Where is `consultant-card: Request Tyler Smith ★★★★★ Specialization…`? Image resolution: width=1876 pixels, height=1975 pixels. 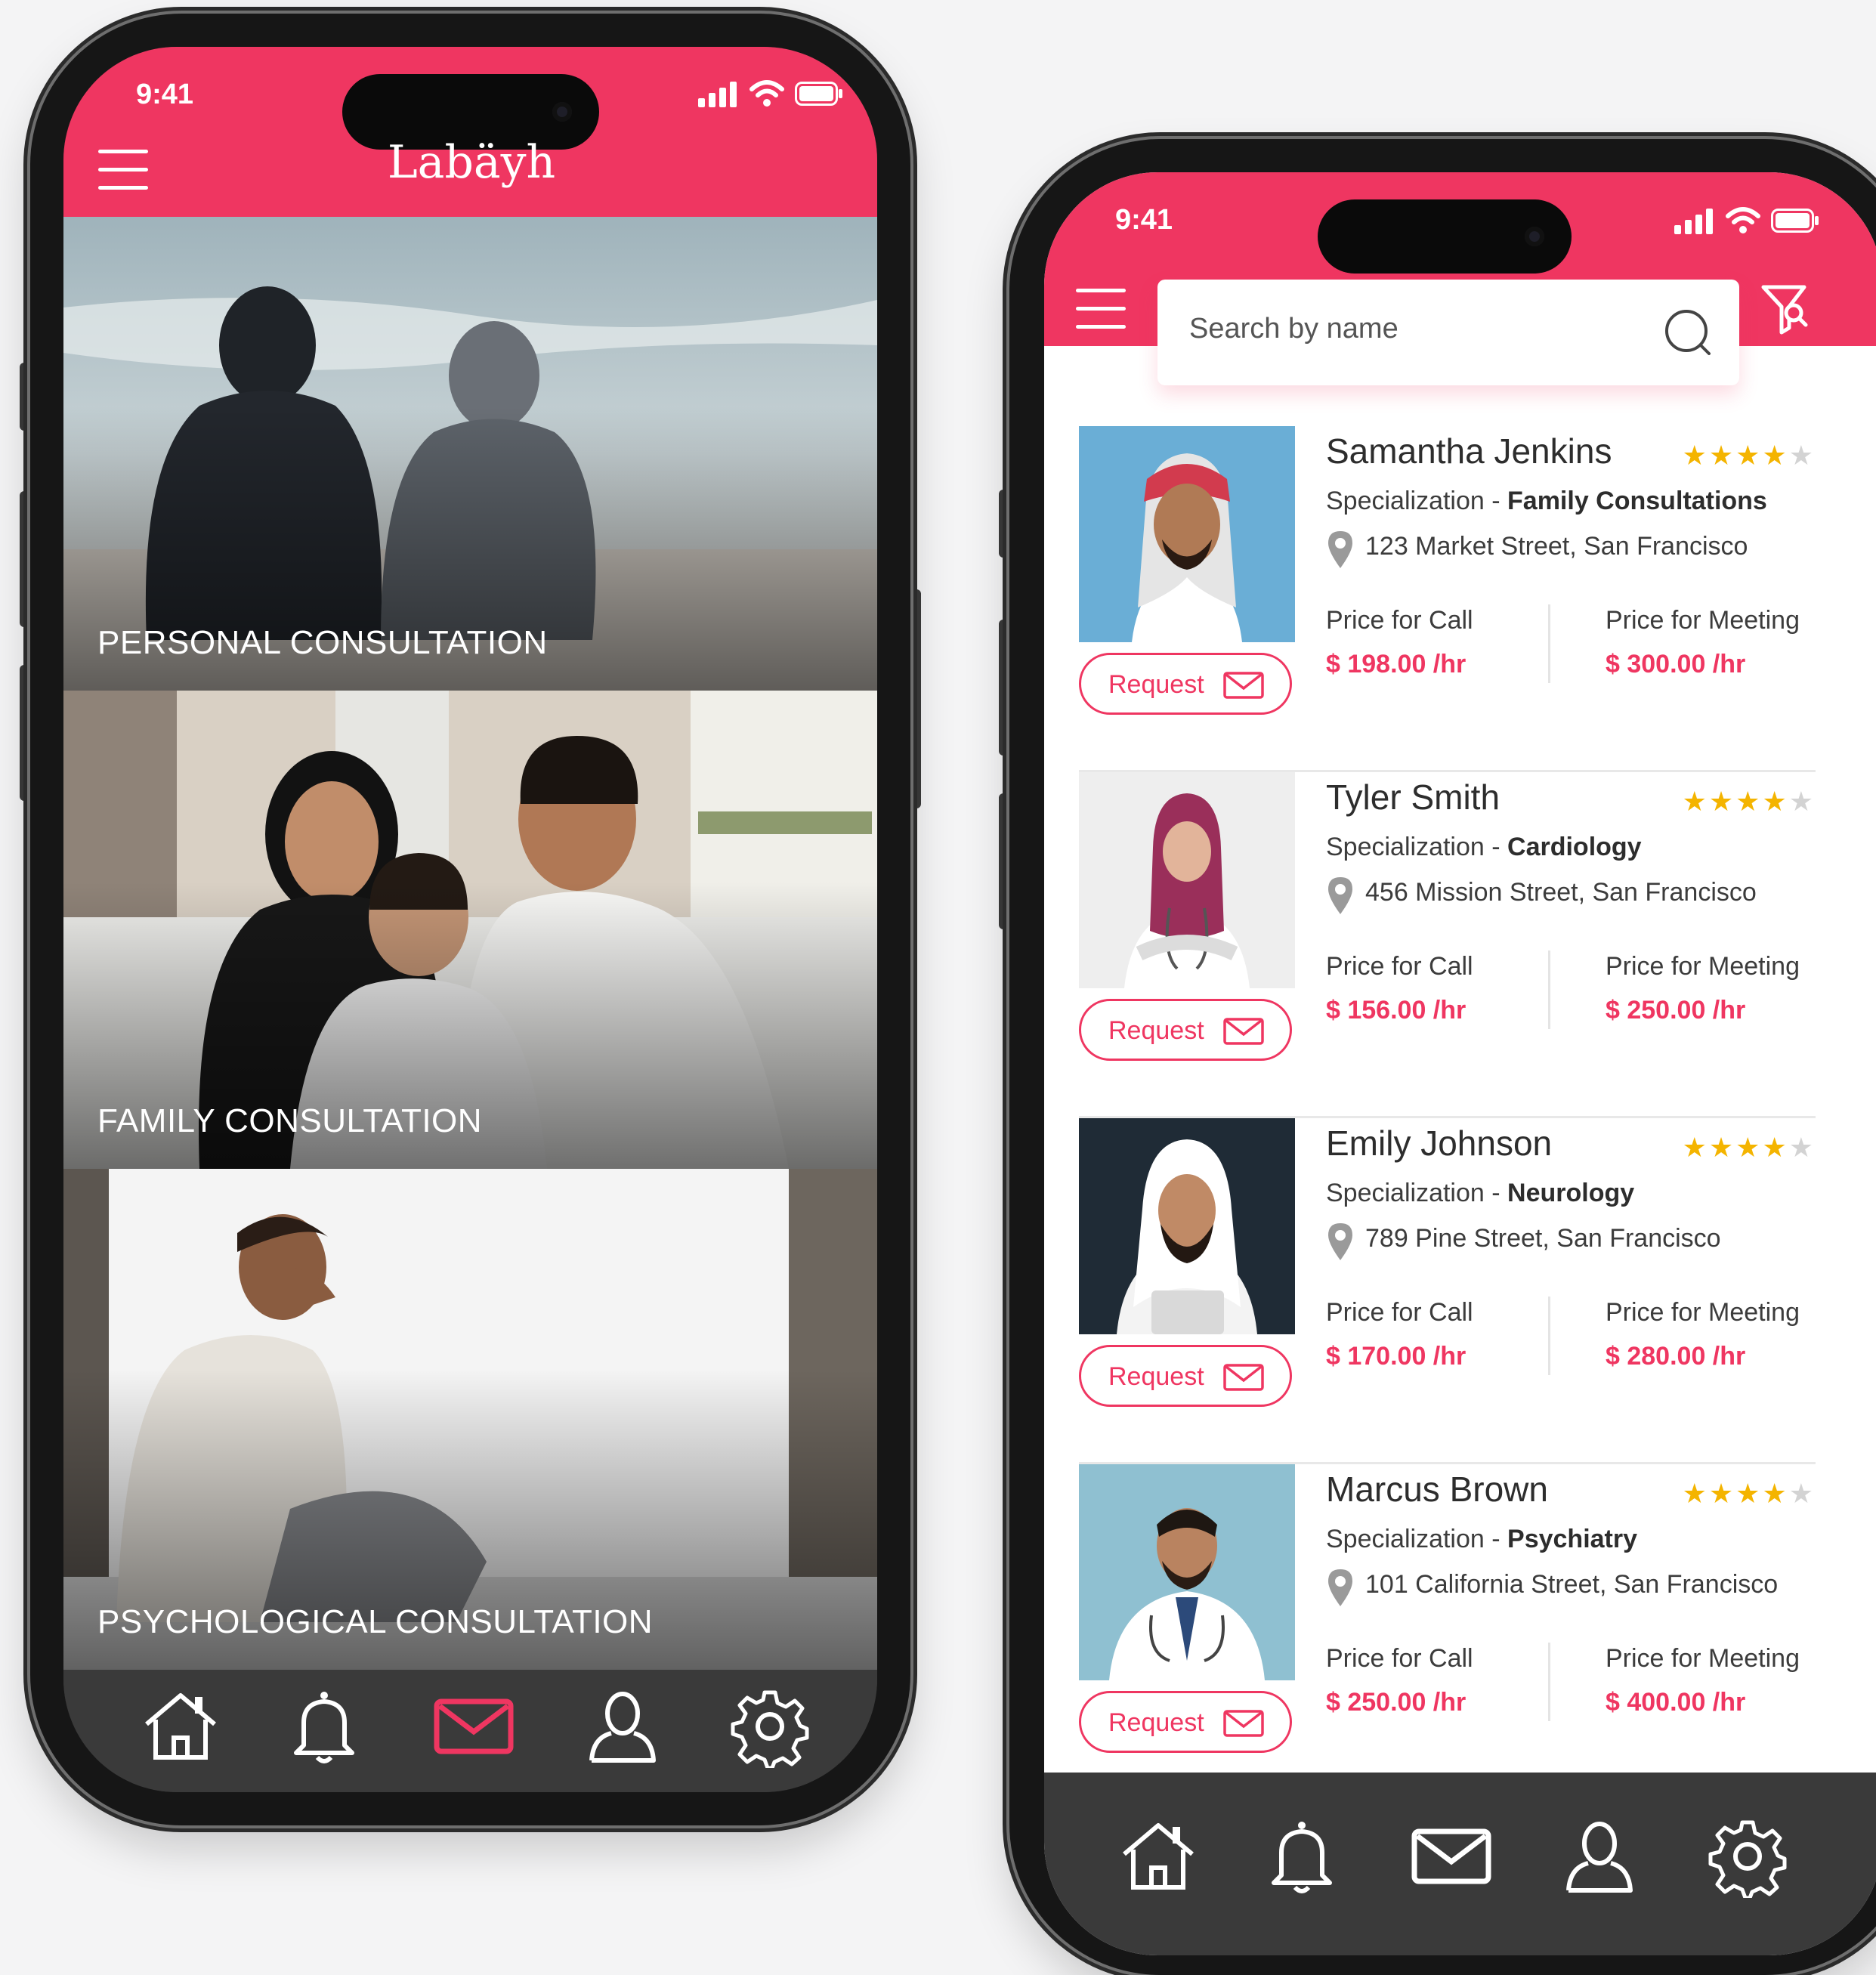 consultant-card: Request Tyler Smith ★★★★★ Specialization… is located at coordinates (1447, 945).